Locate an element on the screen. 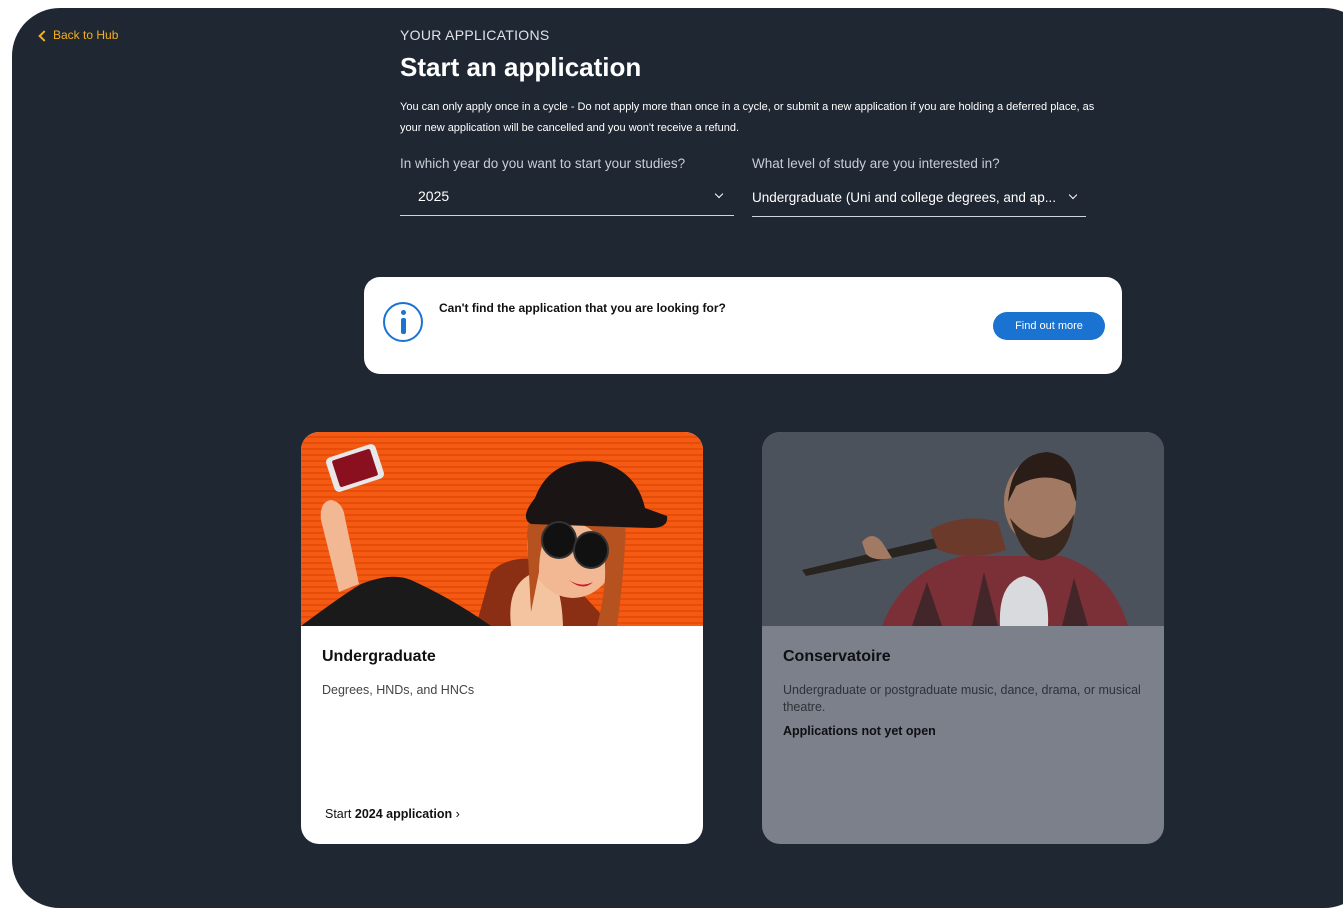  section-eyebrow: YOUR APPLICATIONS is located at coordinates (475, 35).